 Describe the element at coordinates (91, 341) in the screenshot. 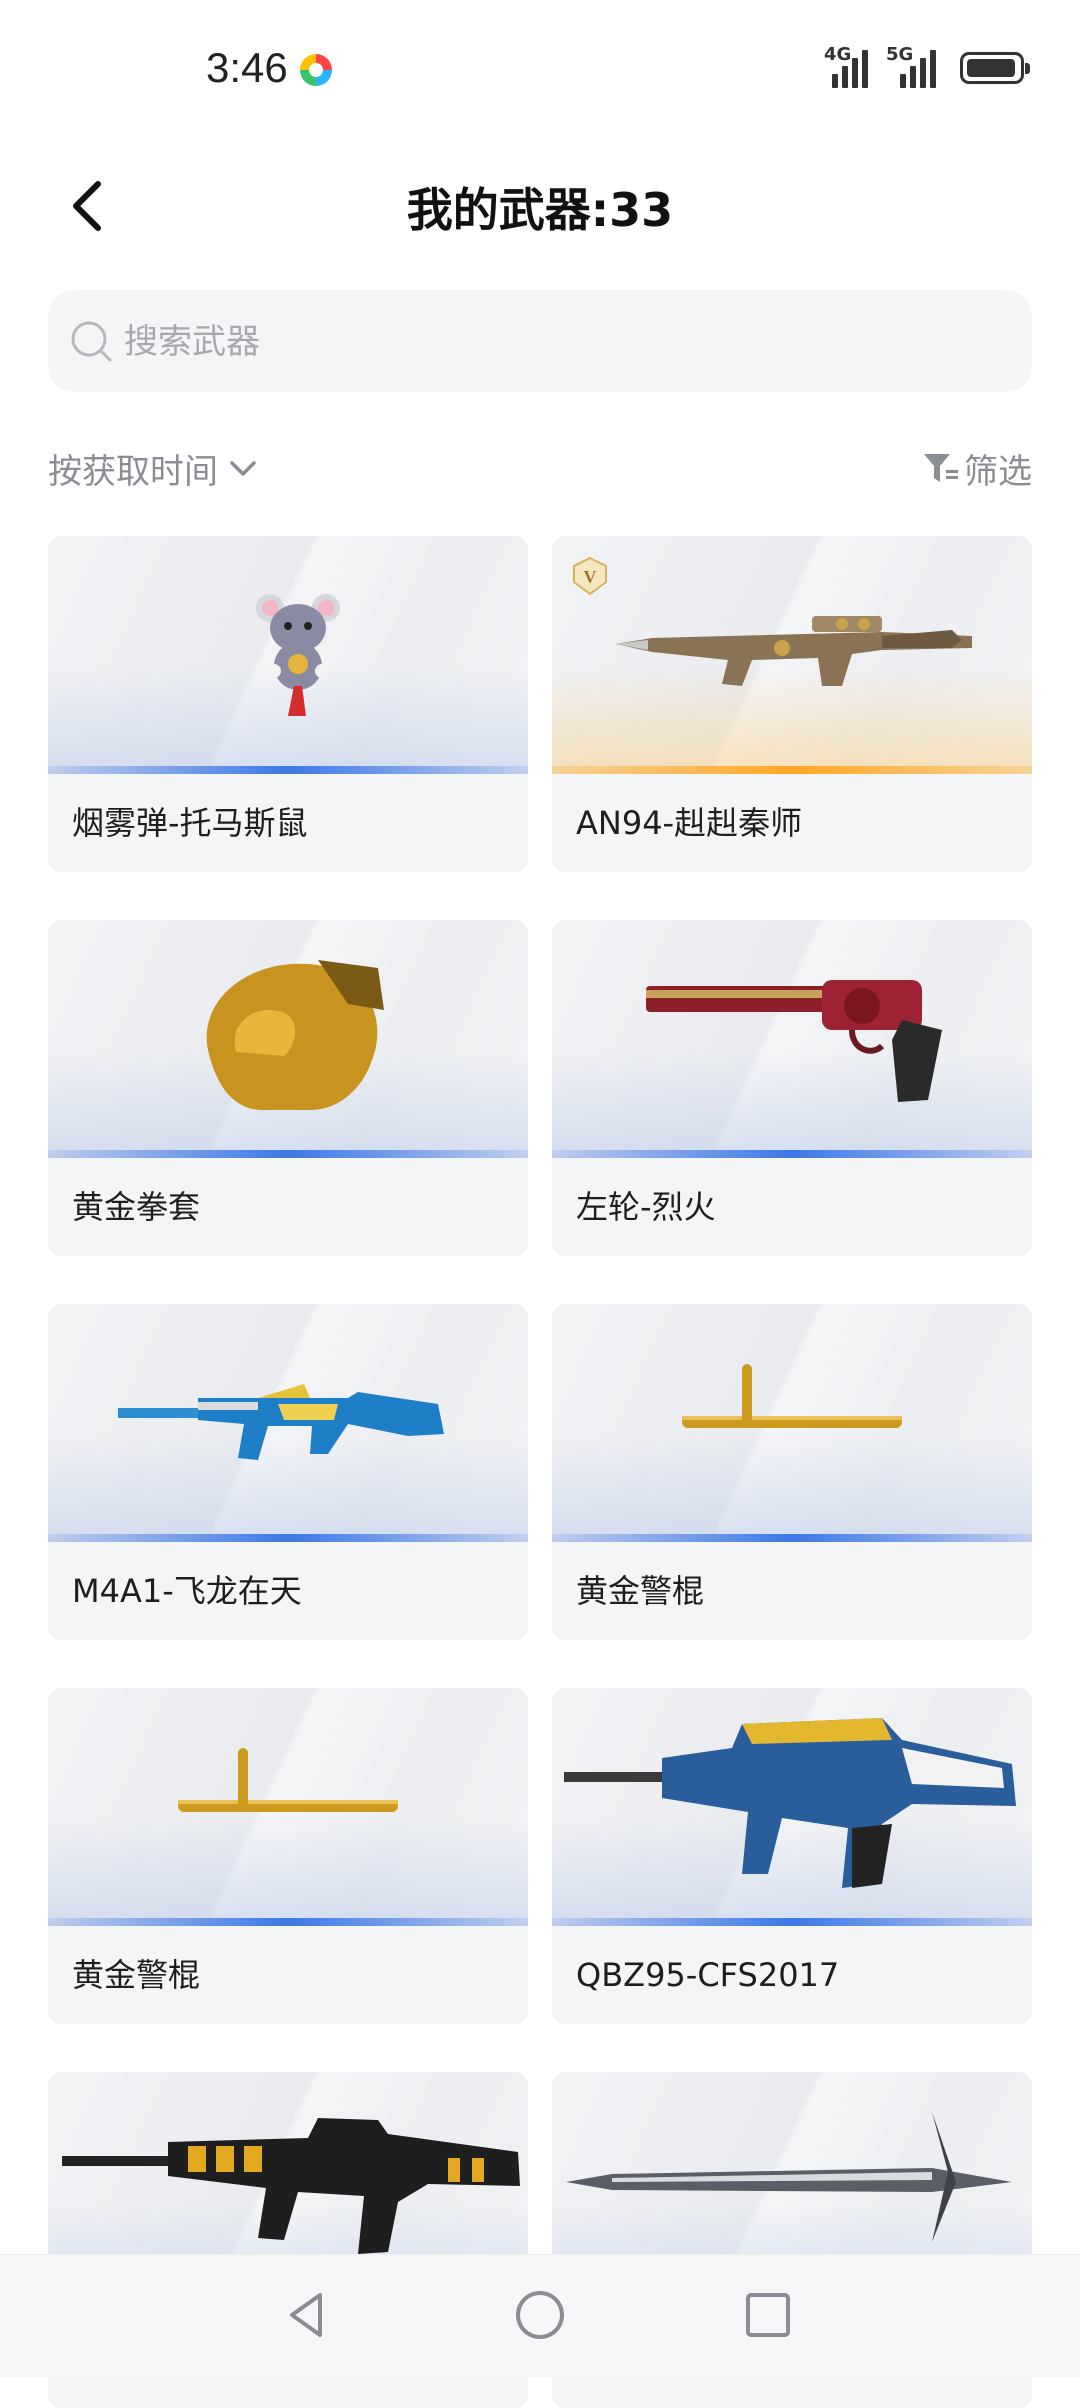

I see `search-icon` at that location.